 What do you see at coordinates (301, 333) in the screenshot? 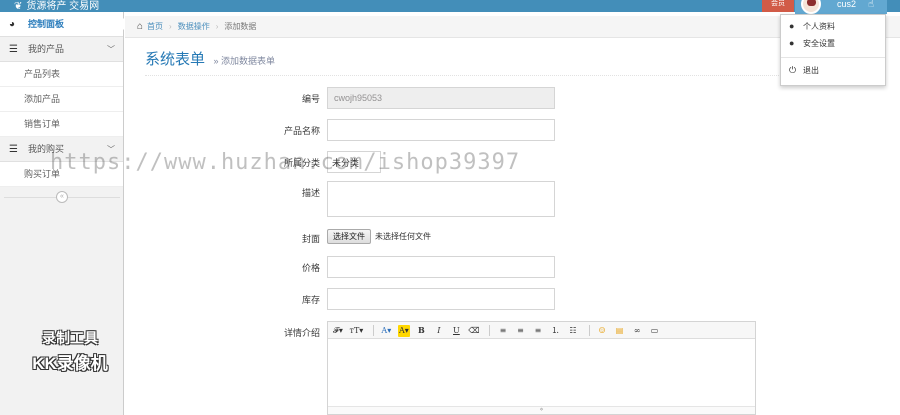
I see `details-label: 详情介绍` at bounding box center [301, 333].